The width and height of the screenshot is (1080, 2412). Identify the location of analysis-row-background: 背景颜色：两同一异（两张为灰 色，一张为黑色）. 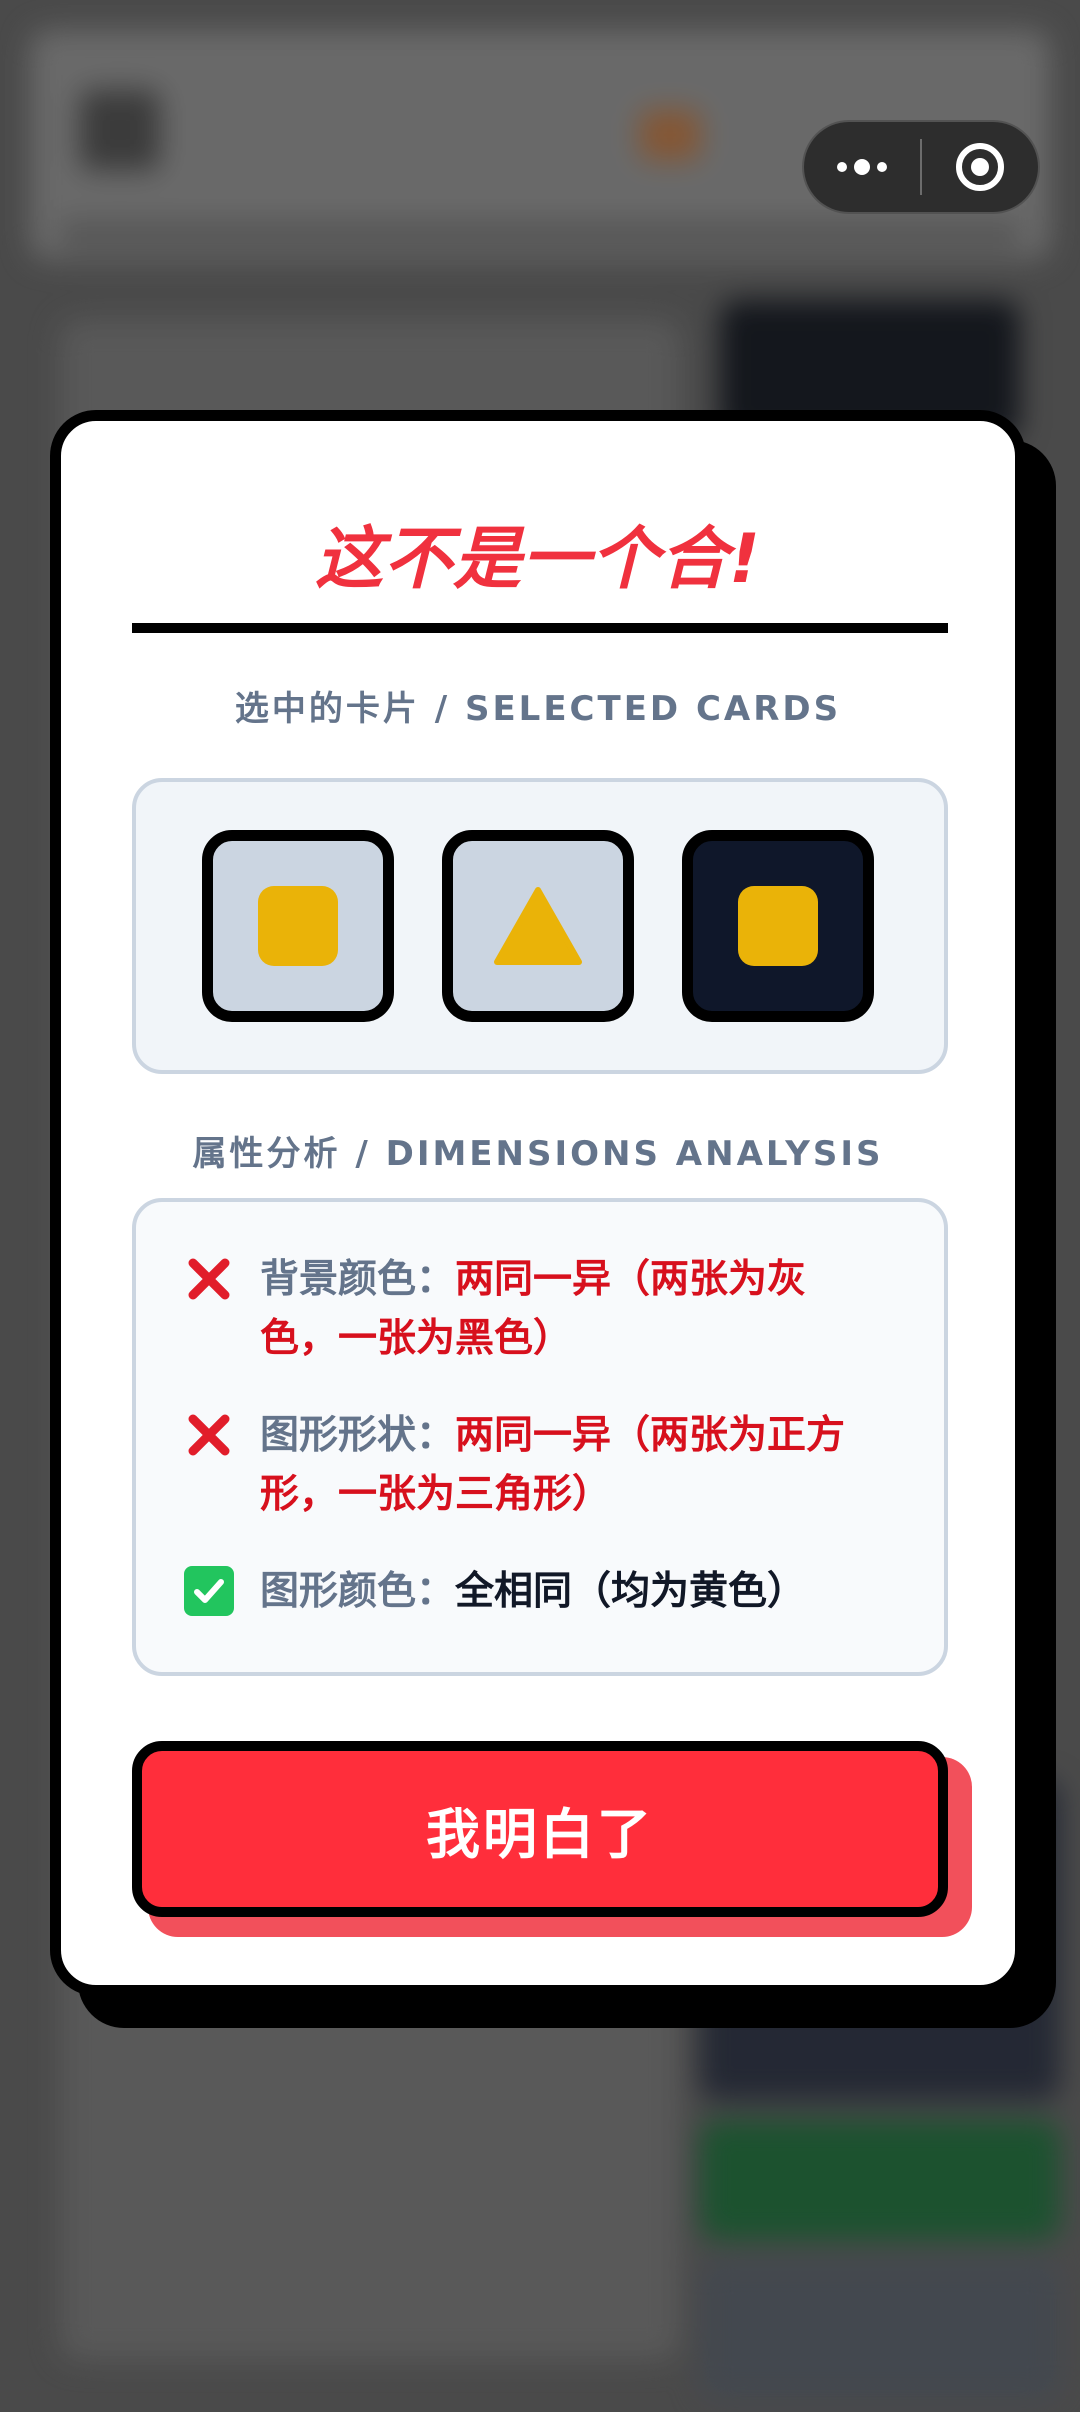
(544, 1309).